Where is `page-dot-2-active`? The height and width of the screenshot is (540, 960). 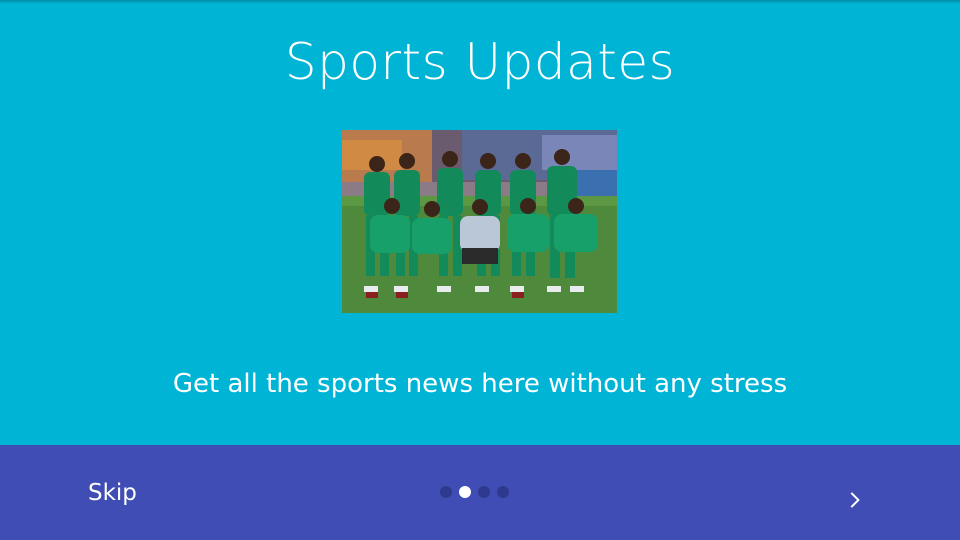 page-dot-2-active is located at coordinates (465, 492).